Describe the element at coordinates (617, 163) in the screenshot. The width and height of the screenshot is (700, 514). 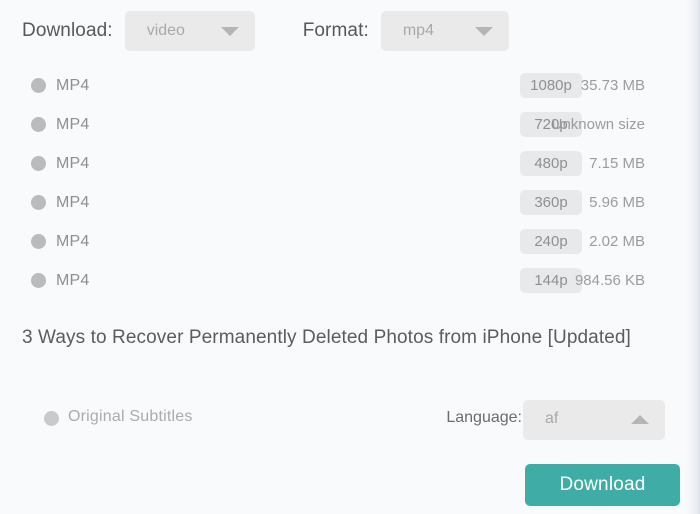
I see `stream-size-label: 7.15 MB` at that location.